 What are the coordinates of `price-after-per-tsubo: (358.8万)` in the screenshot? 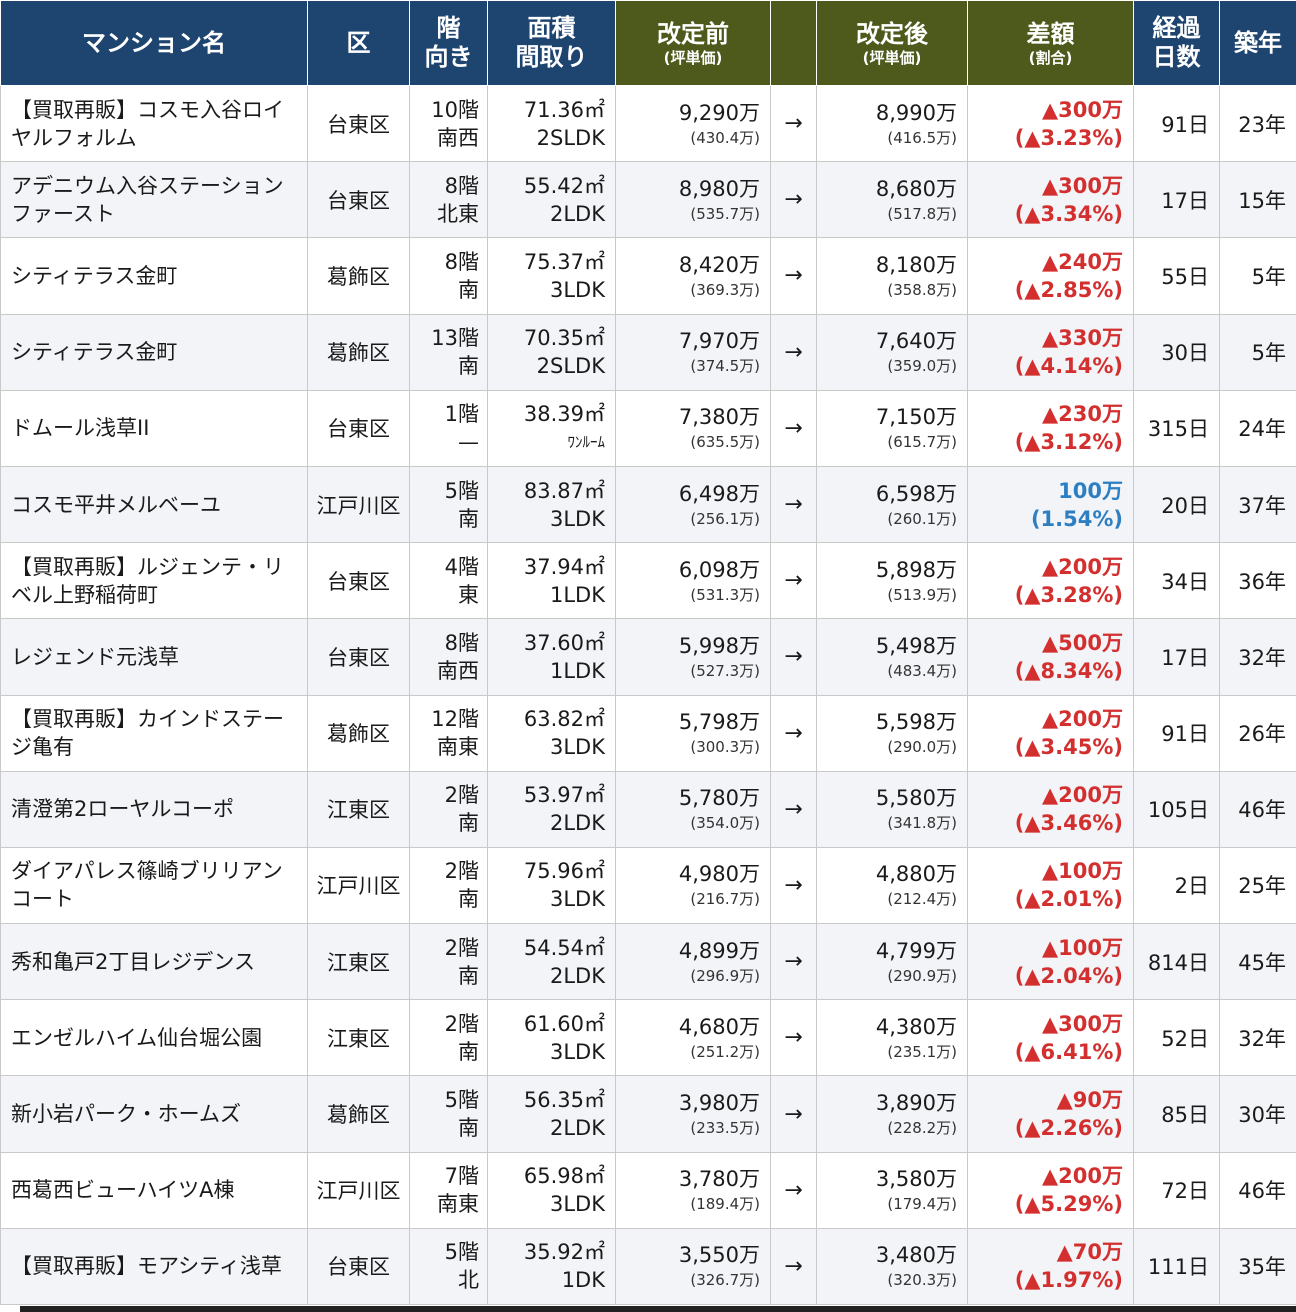 It's located at (922, 289).